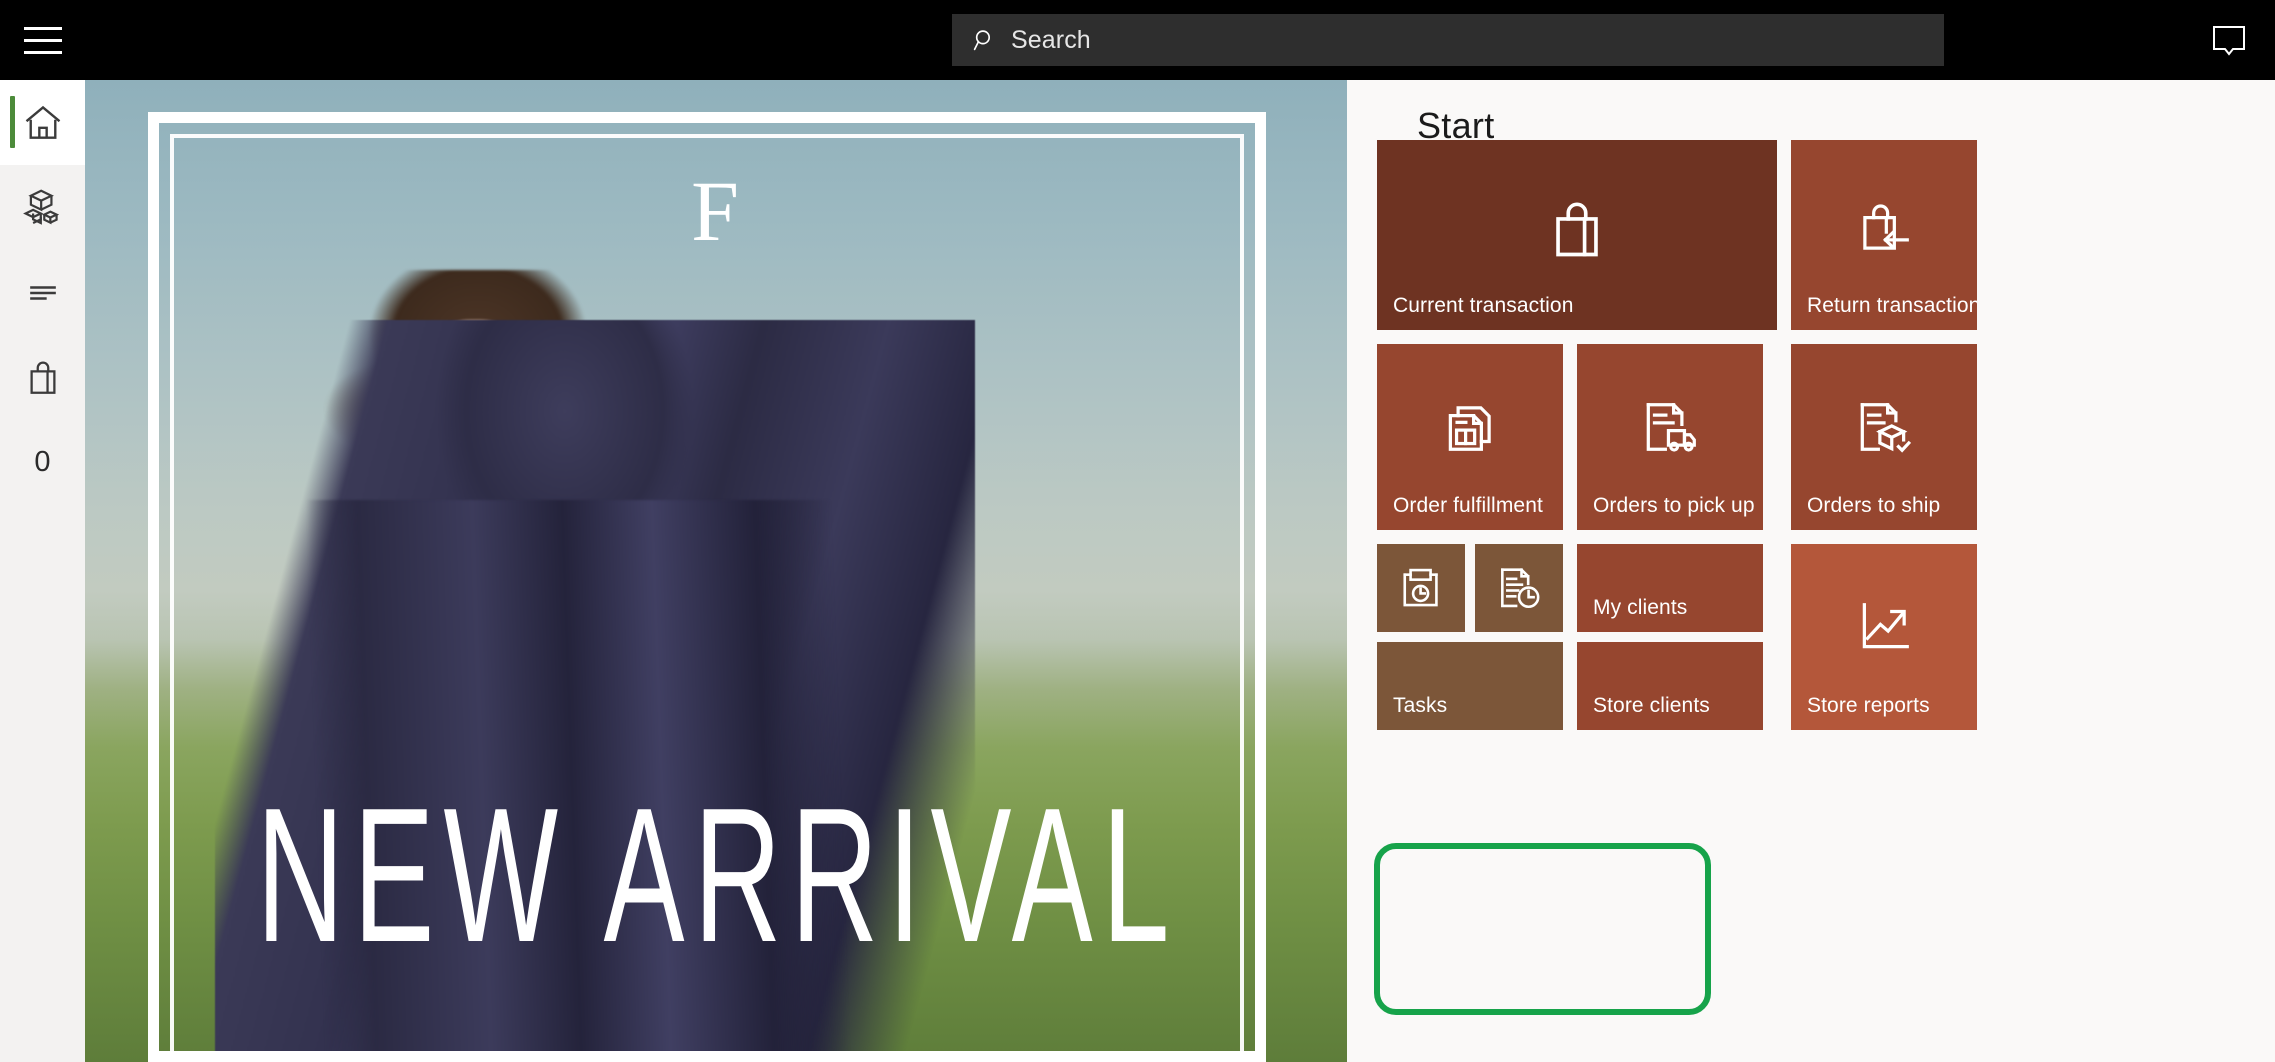 This screenshot has width=2275, height=1062. I want to click on tile-label: Tasks, so click(1420, 705).